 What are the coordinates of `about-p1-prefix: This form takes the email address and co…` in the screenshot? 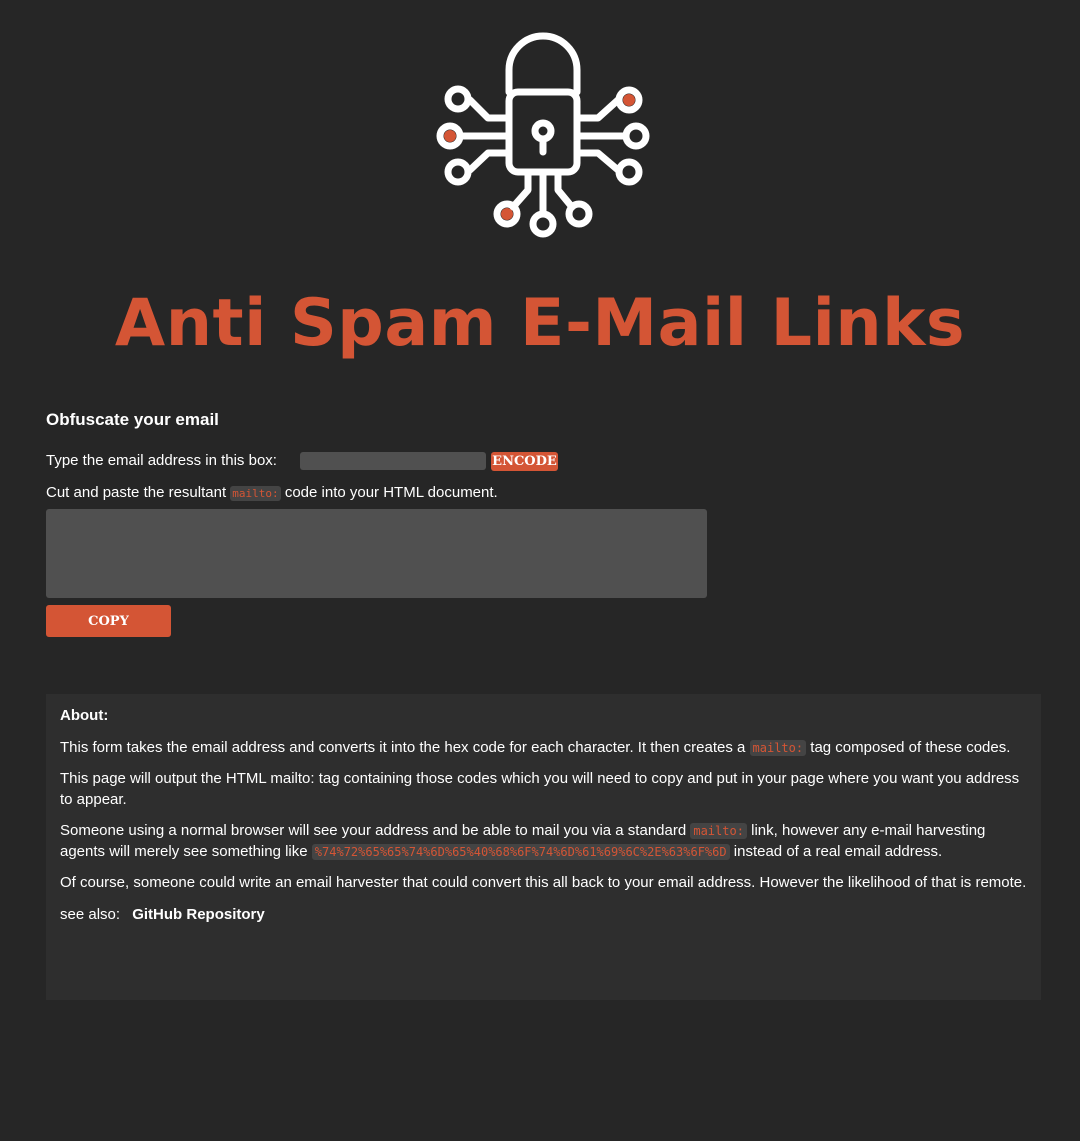 It's located at (403, 747).